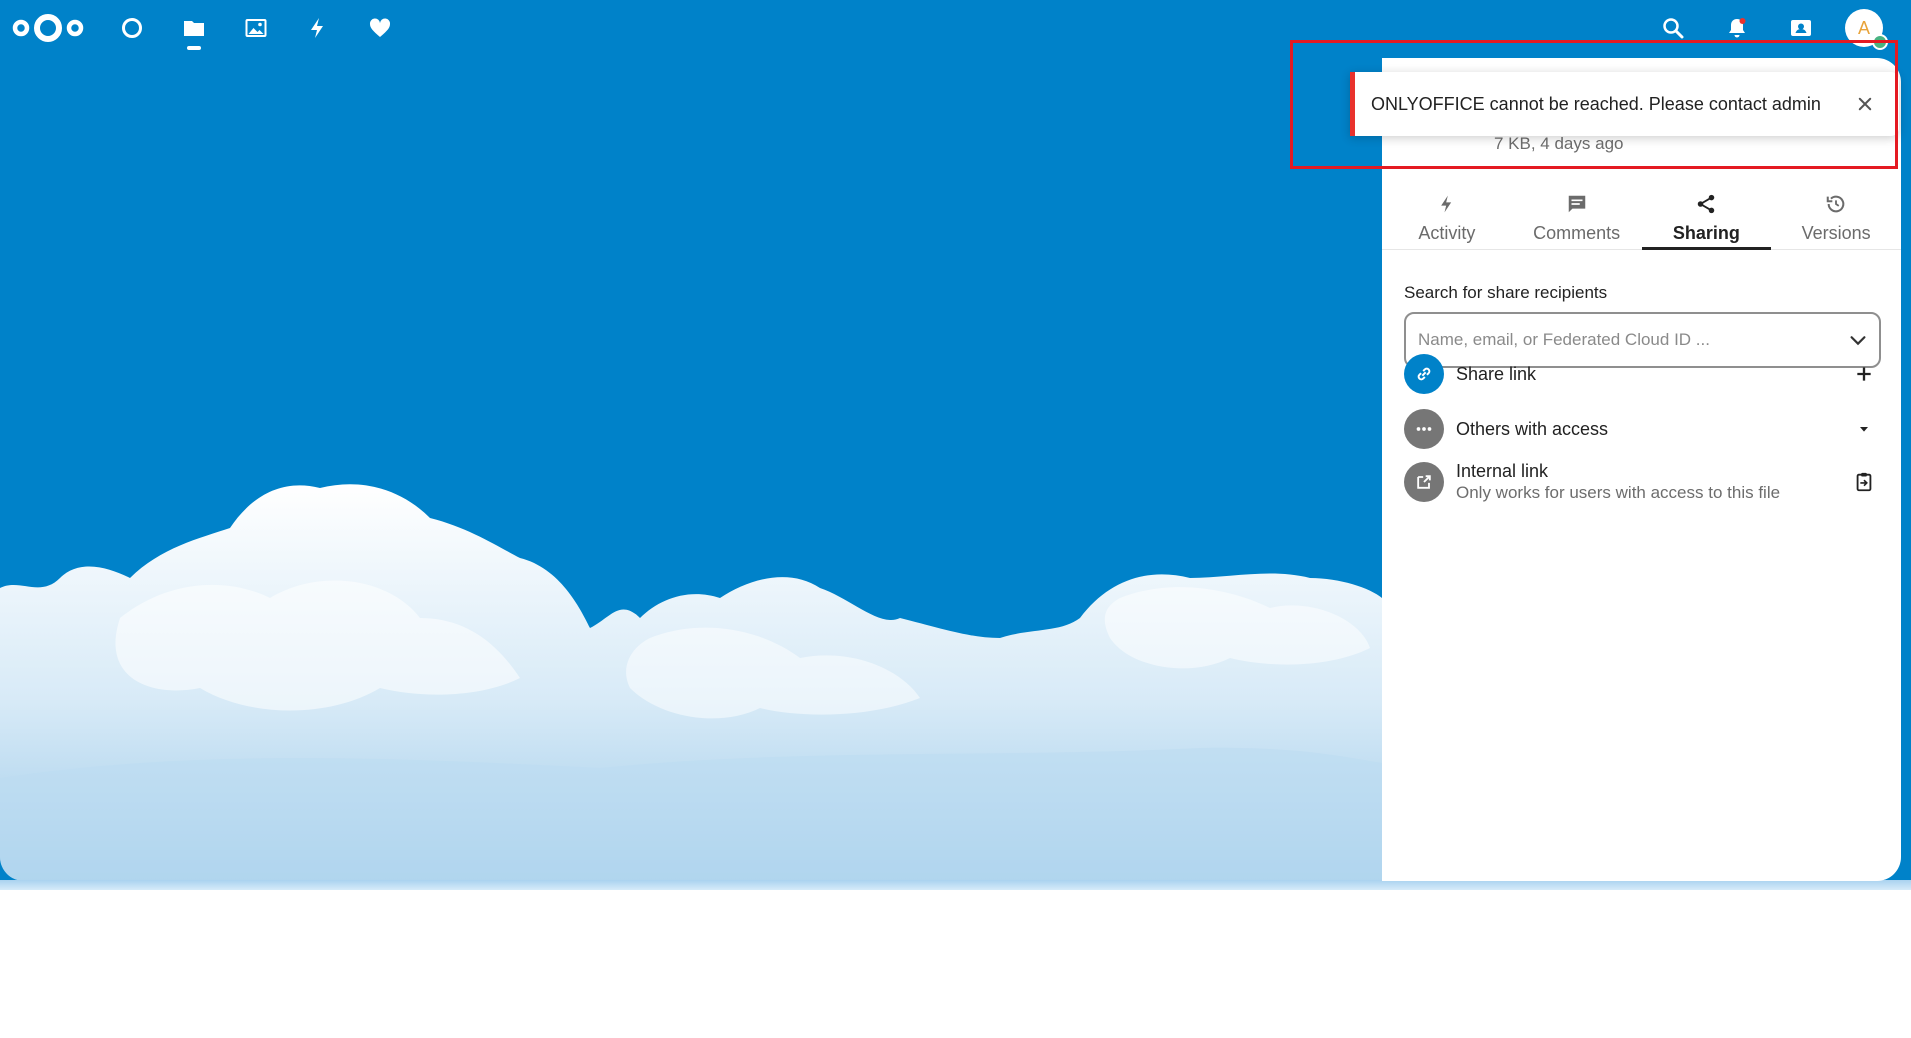  I want to click on clipboard-icon, so click(1864, 482).